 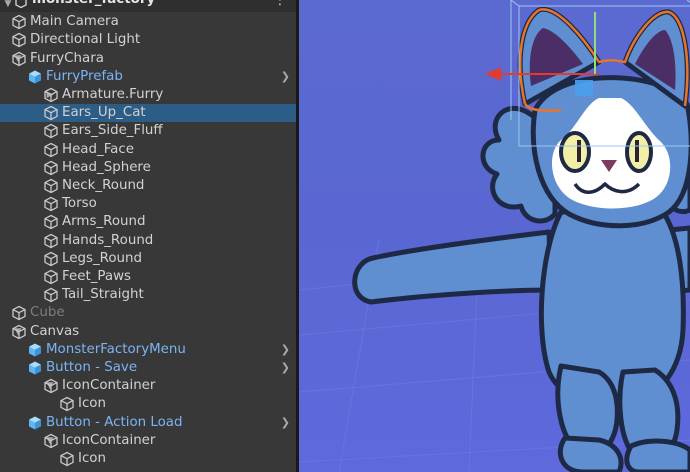 What do you see at coordinates (55, 331) in the screenshot?
I see `hierarchy-item-label: Canvas` at bounding box center [55, 331].